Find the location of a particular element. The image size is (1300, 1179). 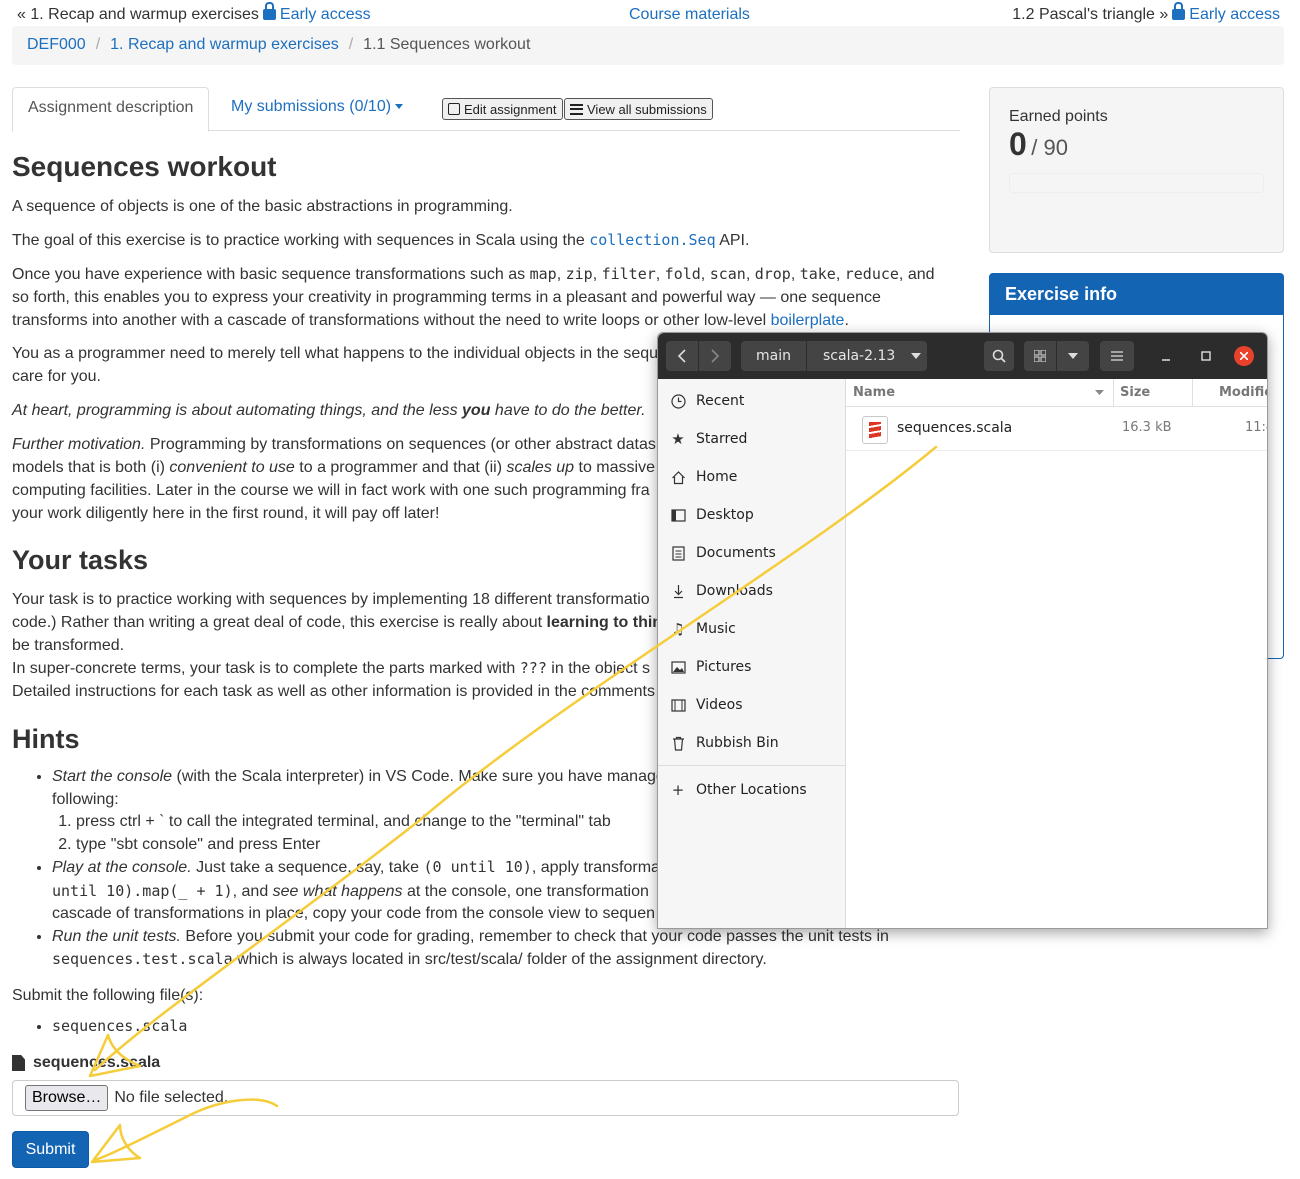

view-grid-button is located at coordinates (1040, 356).